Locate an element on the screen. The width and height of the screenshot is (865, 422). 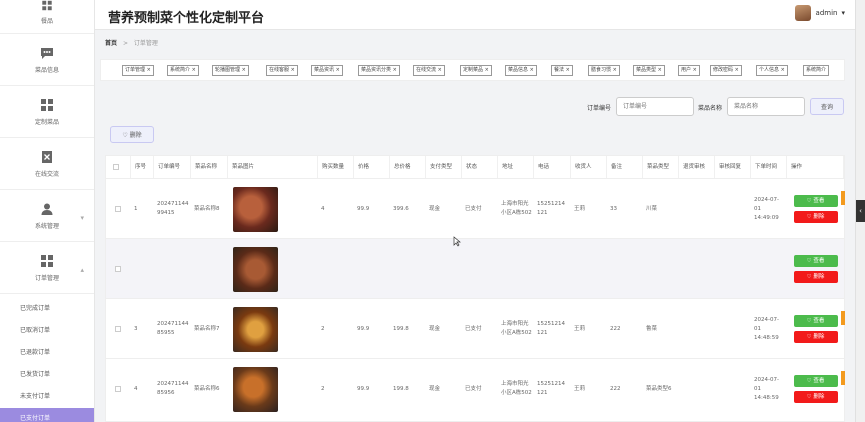
sidebar-item-label: 菜品信息 is located at coordinates (46, 70).